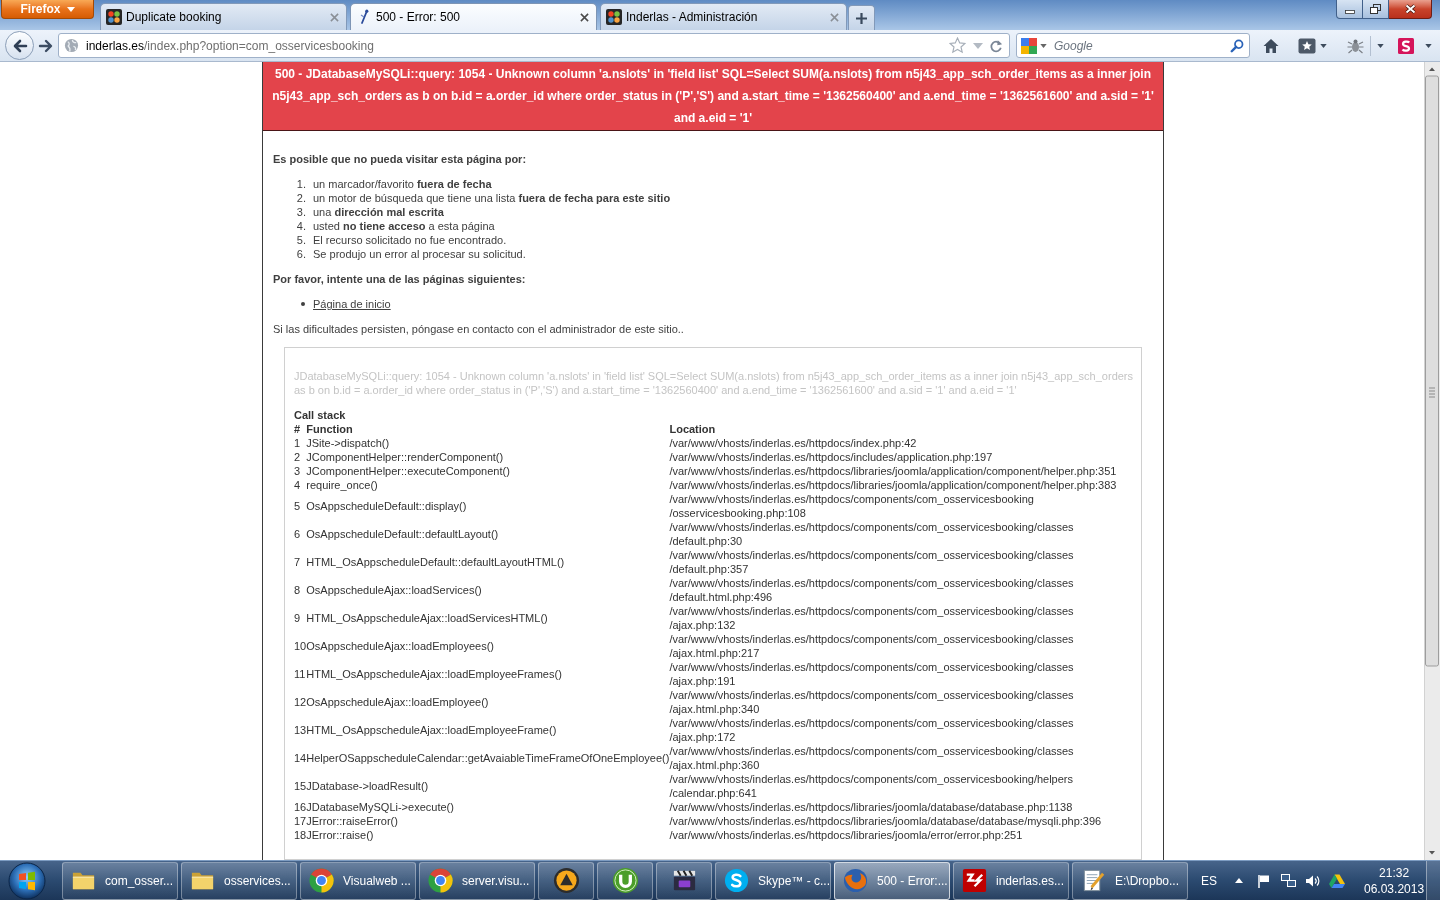  I want to click on search-input: Google, so click(1139, 45).